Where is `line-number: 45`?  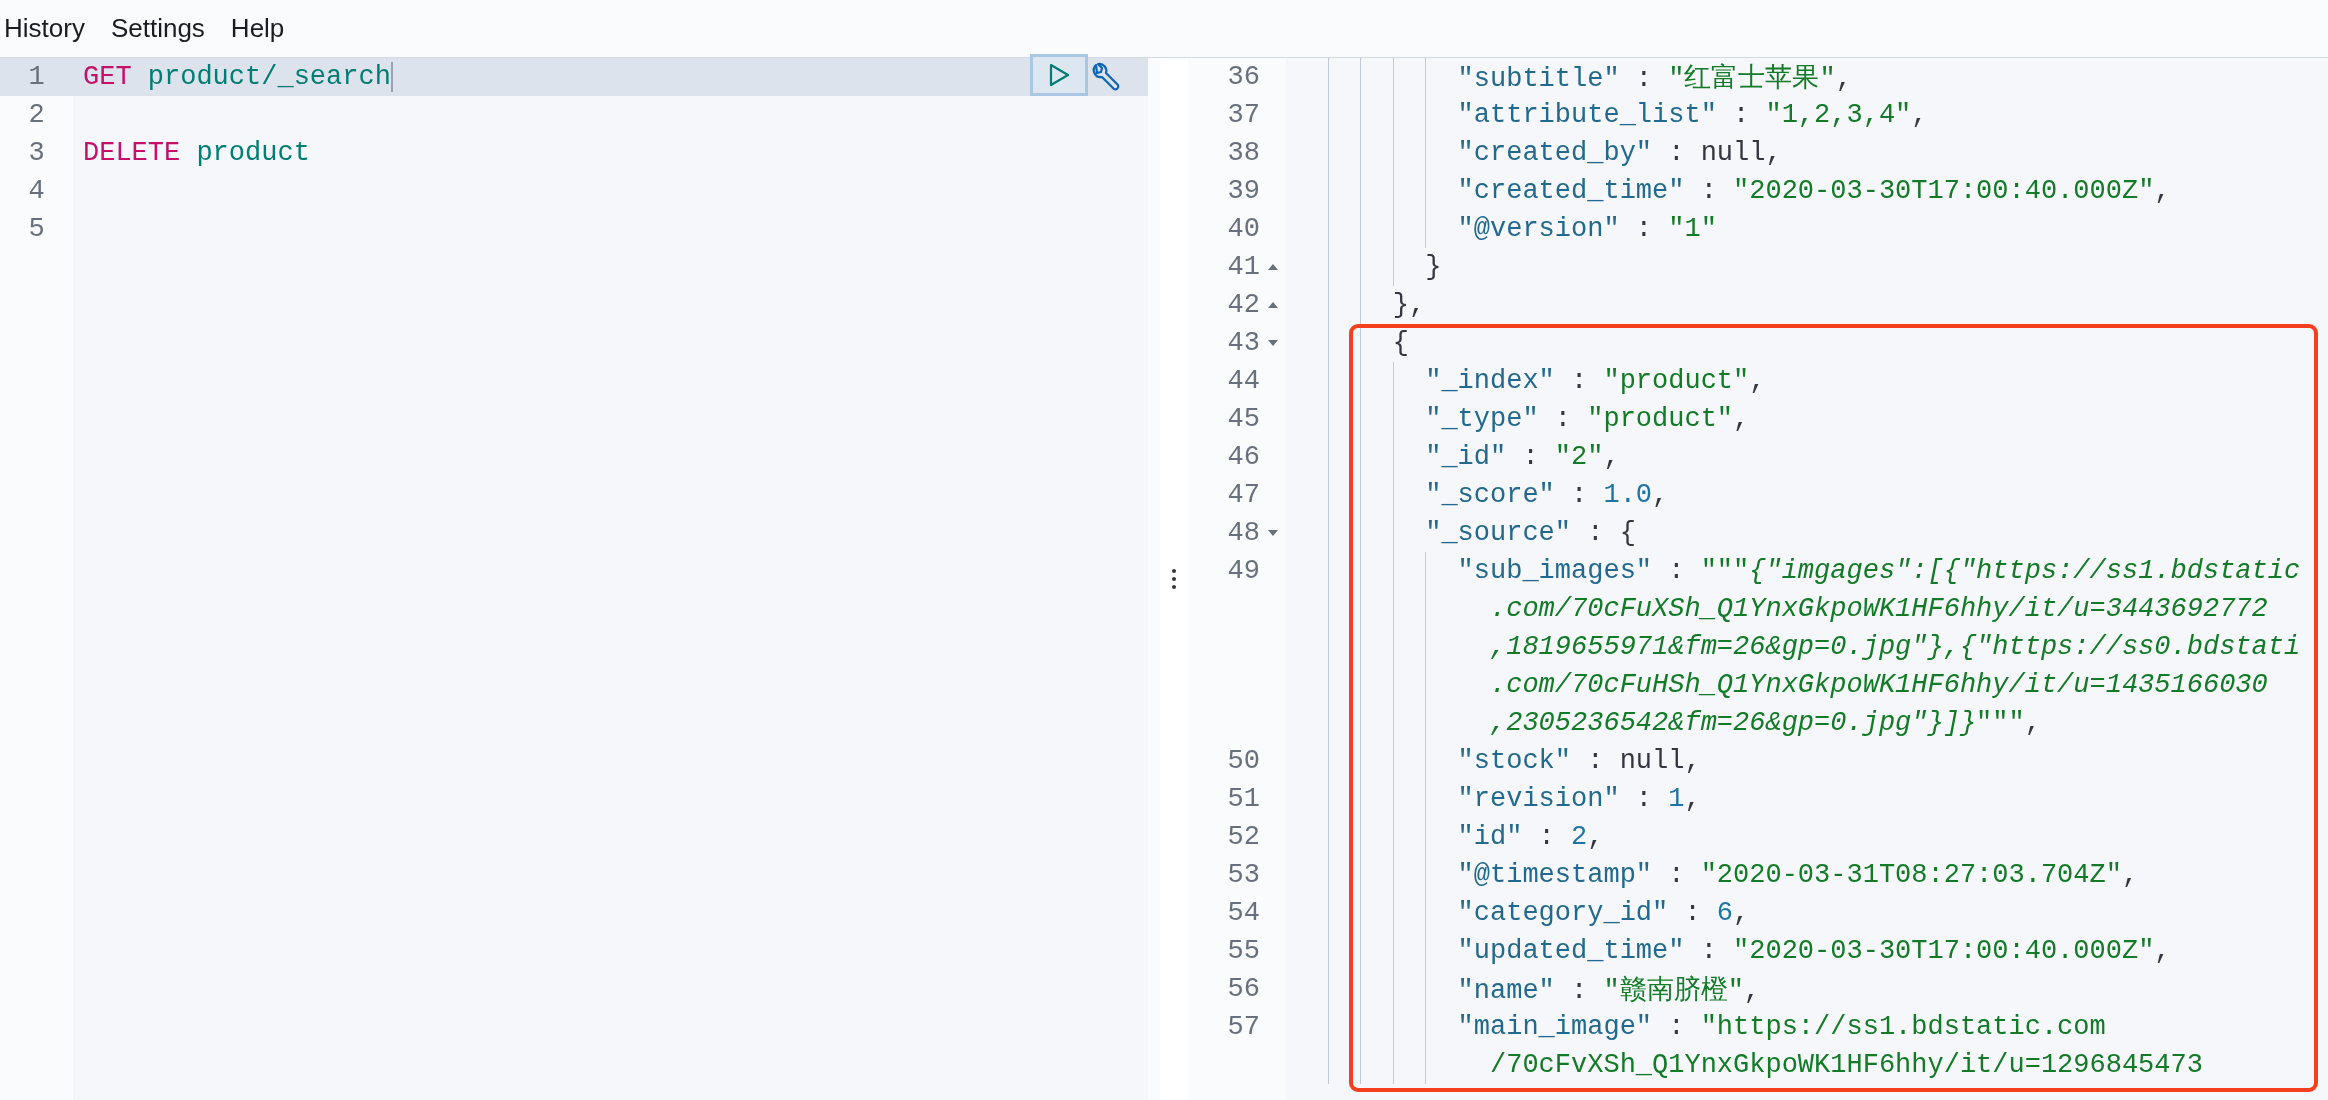 line-number: 45 is located at coordinates (1243, 419).